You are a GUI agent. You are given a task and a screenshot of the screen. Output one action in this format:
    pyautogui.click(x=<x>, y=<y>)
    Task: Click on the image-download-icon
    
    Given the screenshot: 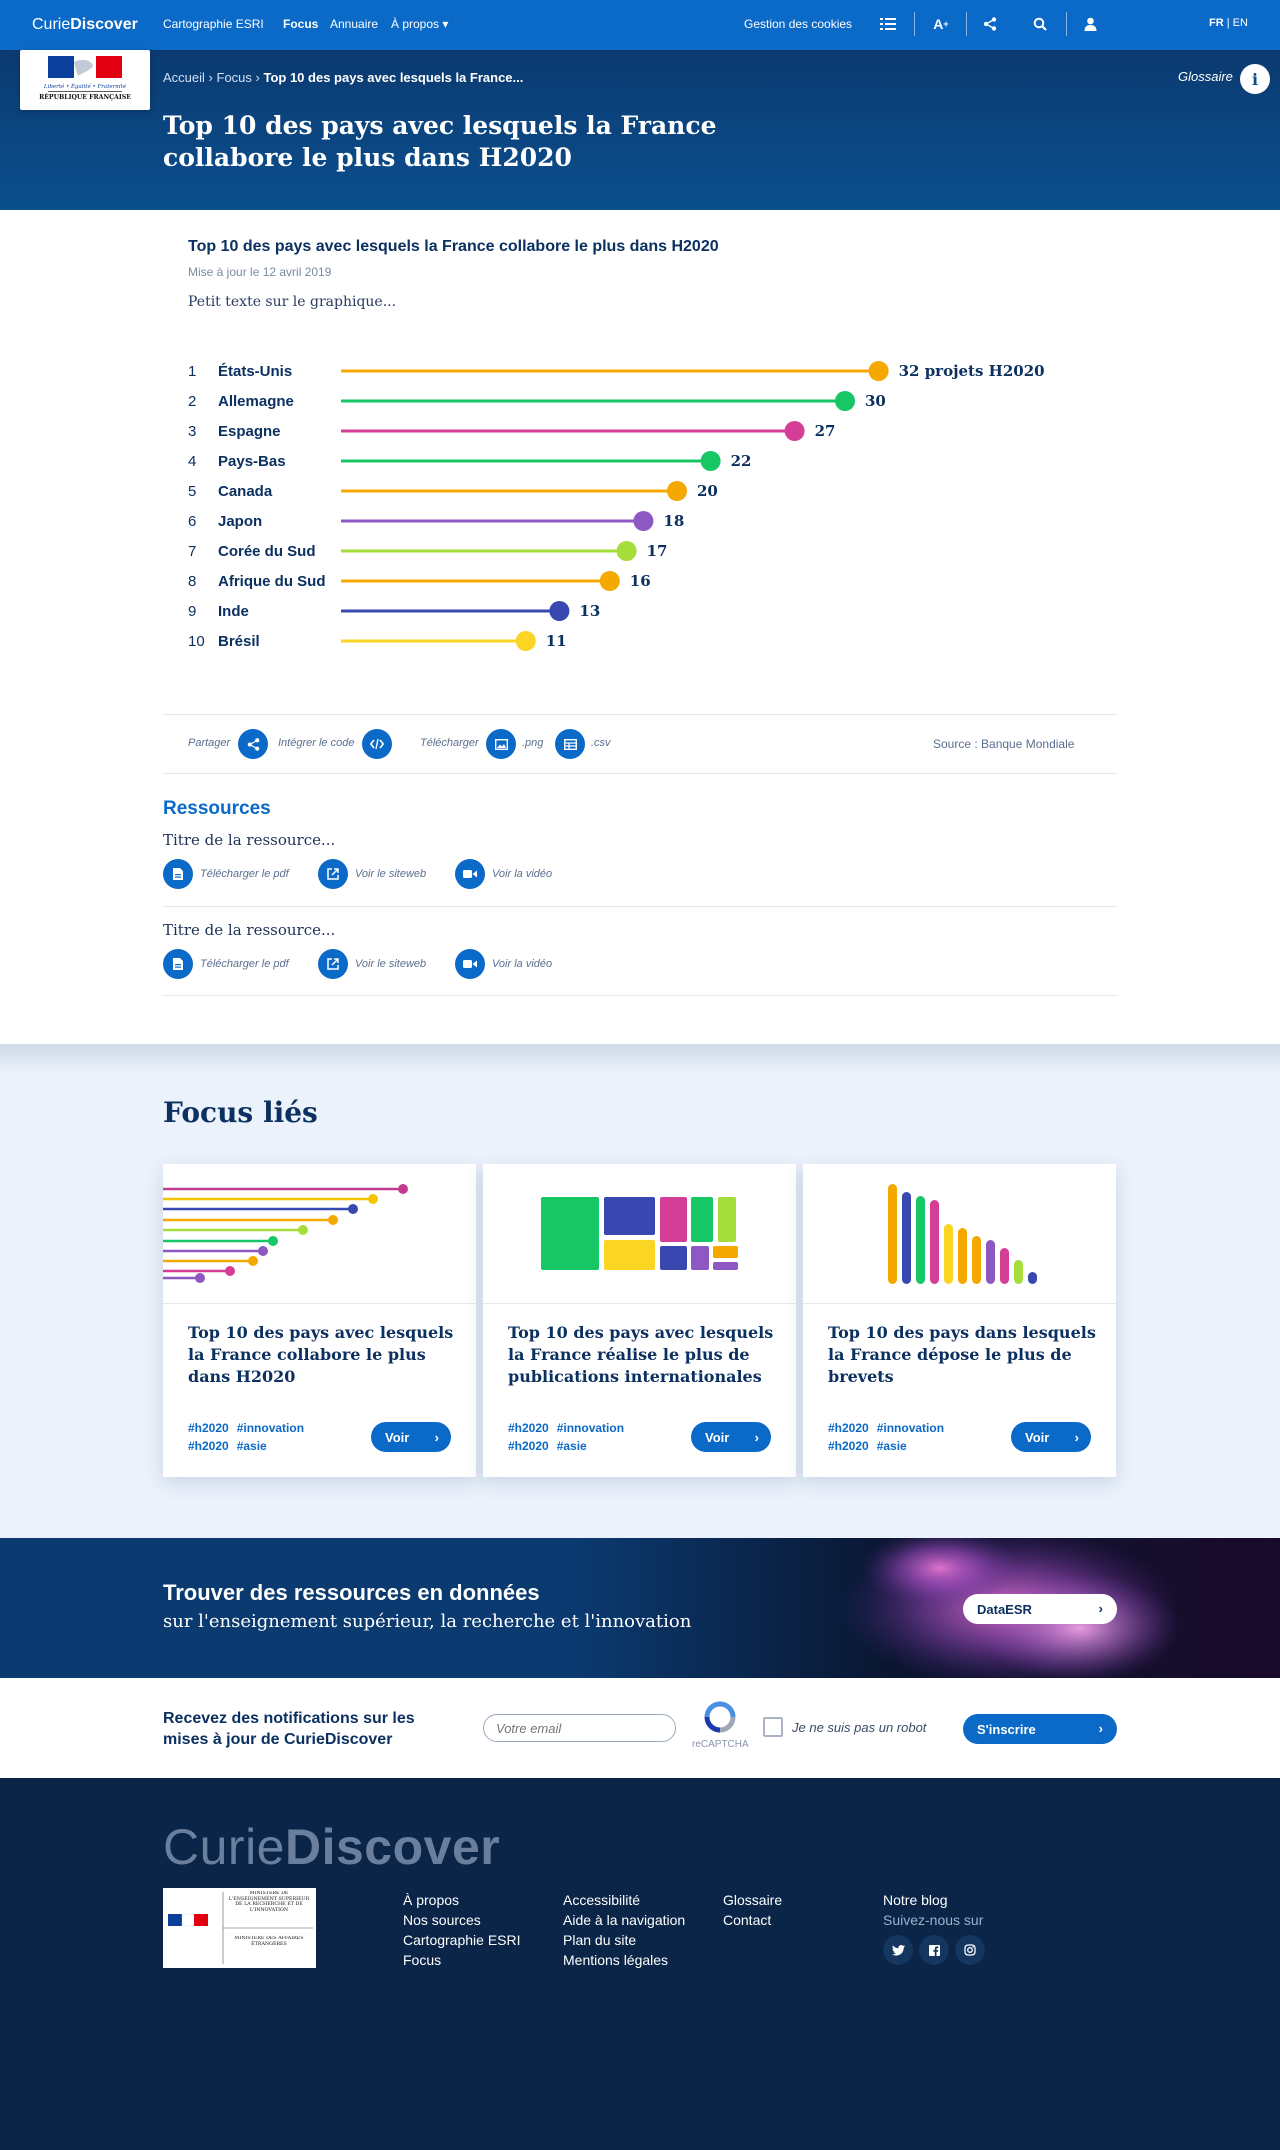 What is the action you would take?
    pyautogui.click(x=501, y=744)
    